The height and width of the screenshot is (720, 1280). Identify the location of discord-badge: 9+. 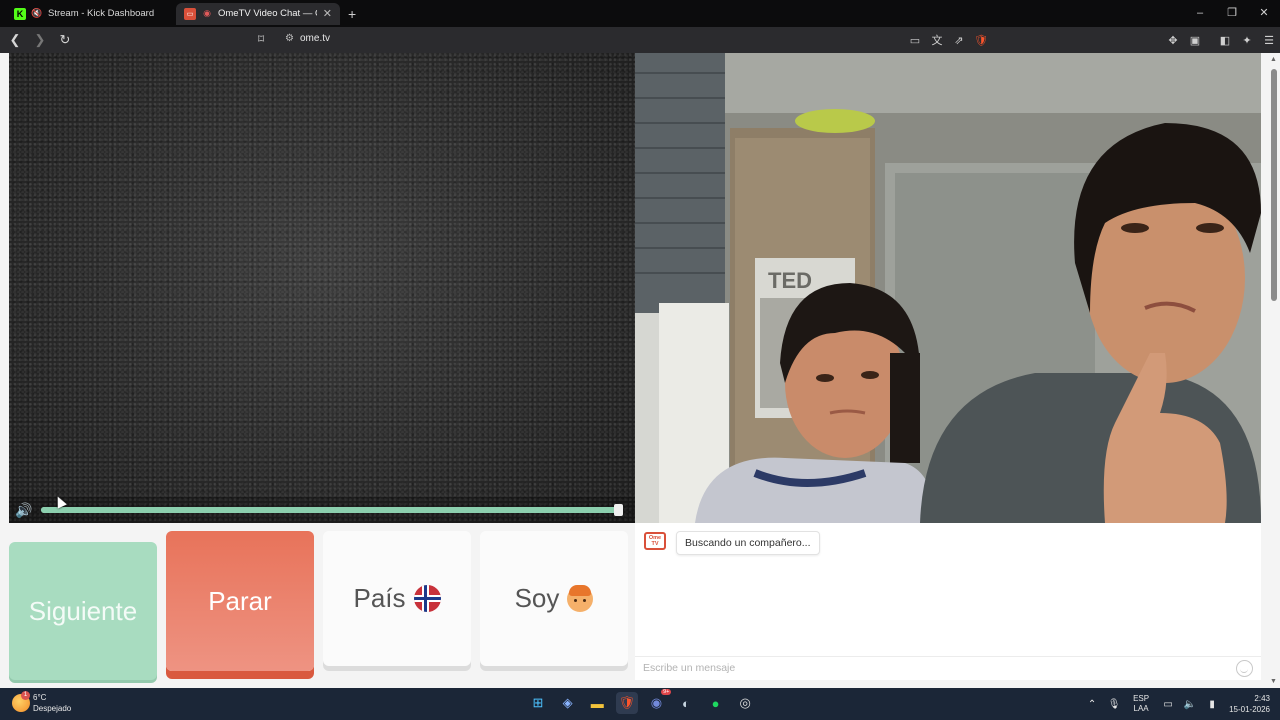
(666, 692).